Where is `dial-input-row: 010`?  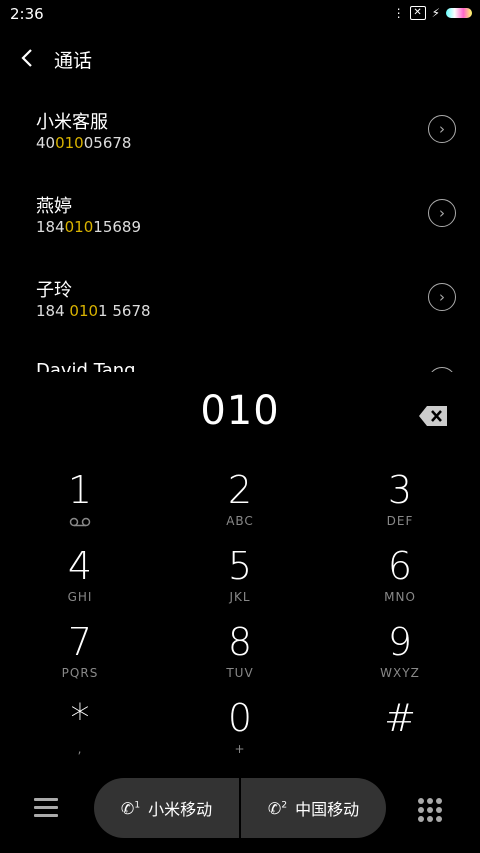 dial-input-row: 010 is located at coordinates (240, 417).